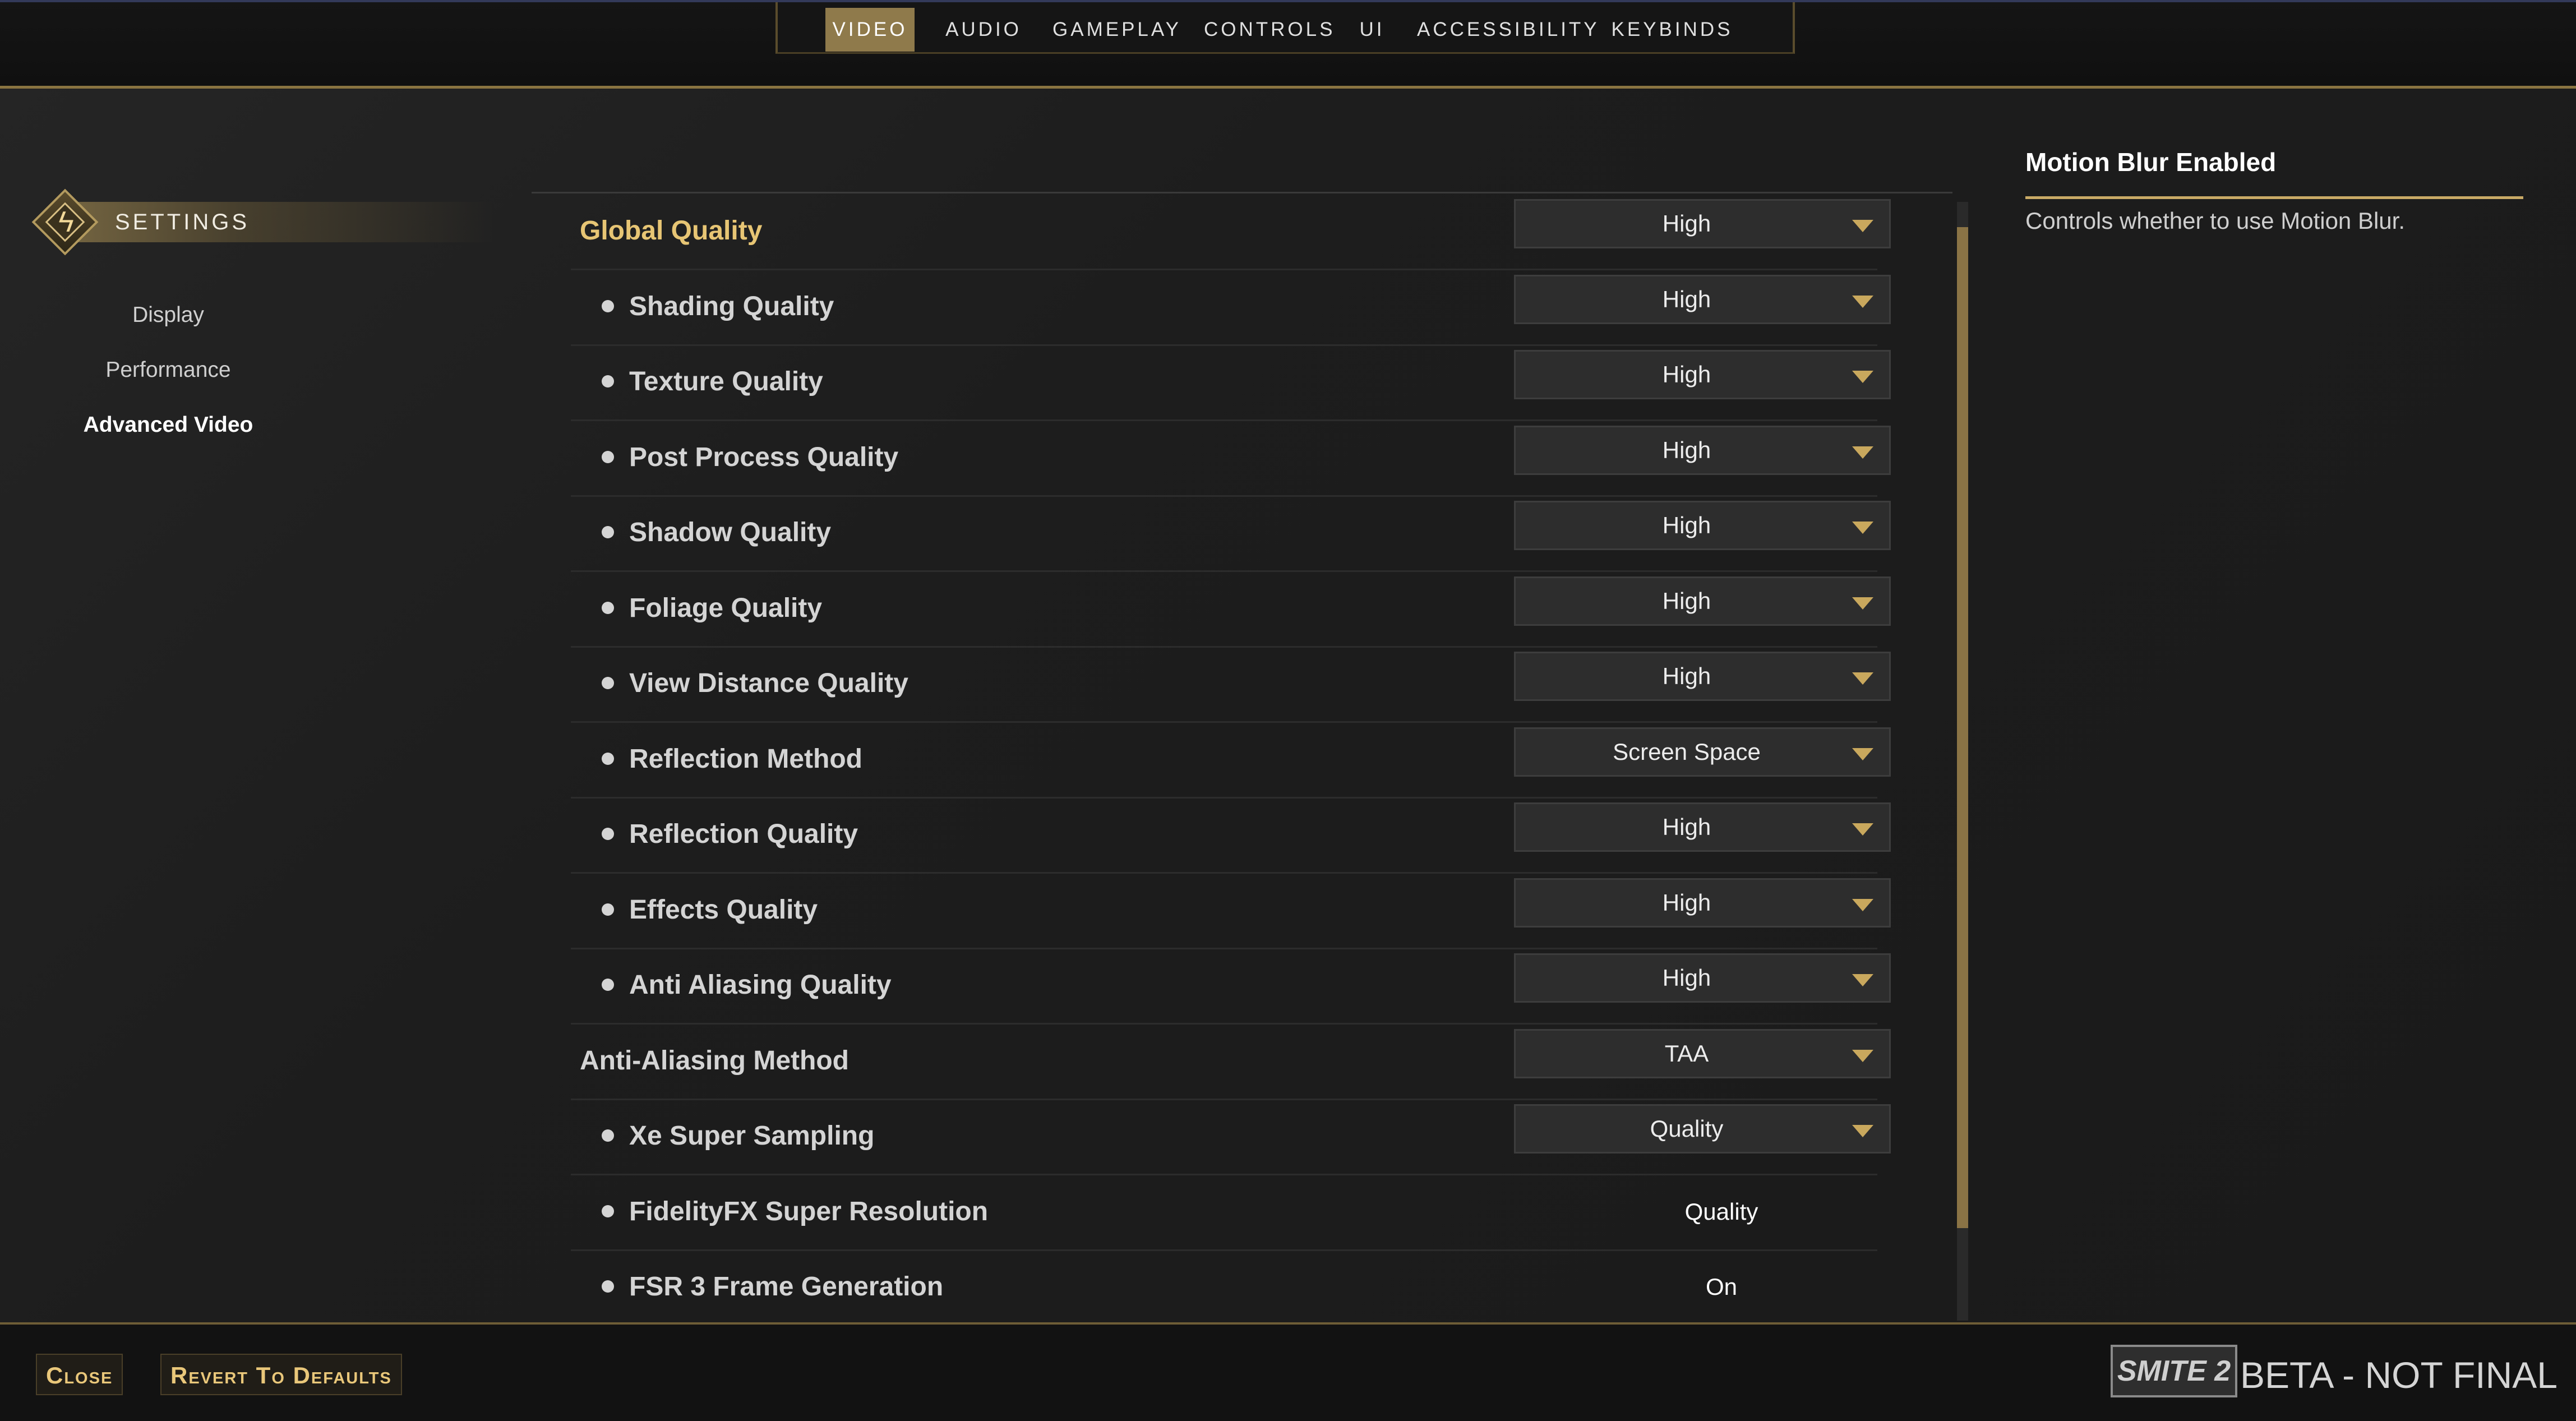 The height and width of the screenshot is (1421, 2576). I want to click on setting-row: Foliage Quality High, so click(1231, 609).